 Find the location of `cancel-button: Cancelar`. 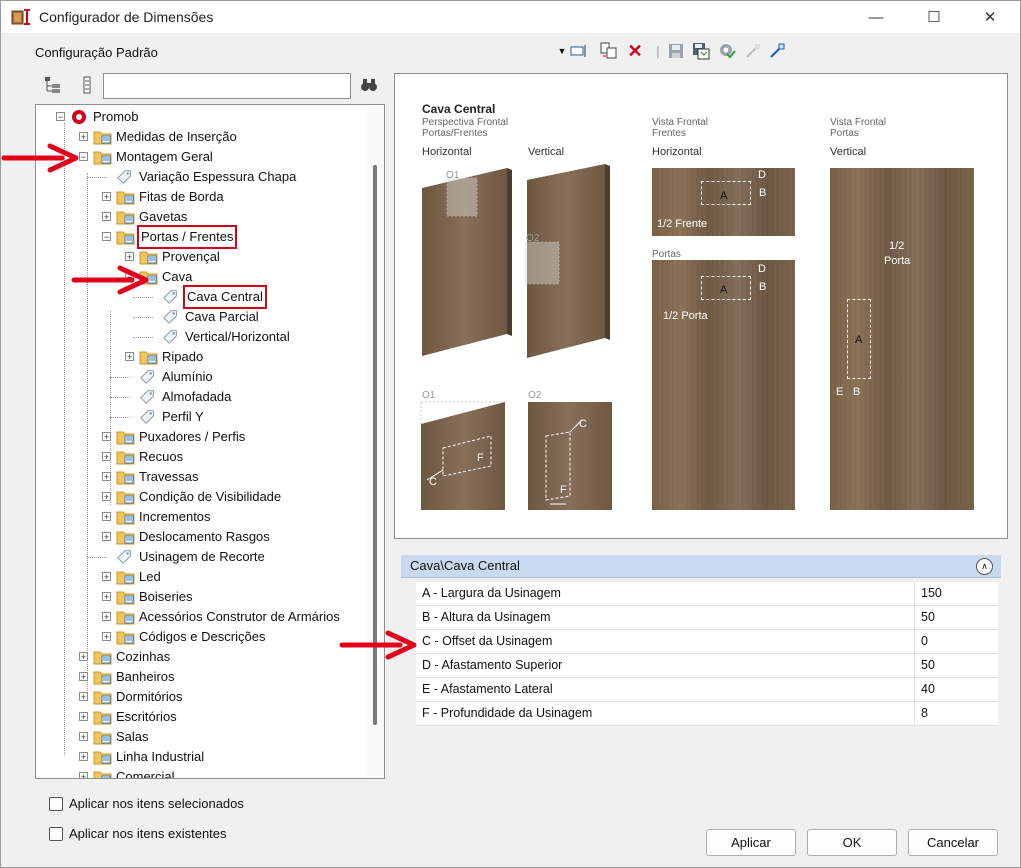

cancel-button: Cancelar is located at coordinates (953, 842).